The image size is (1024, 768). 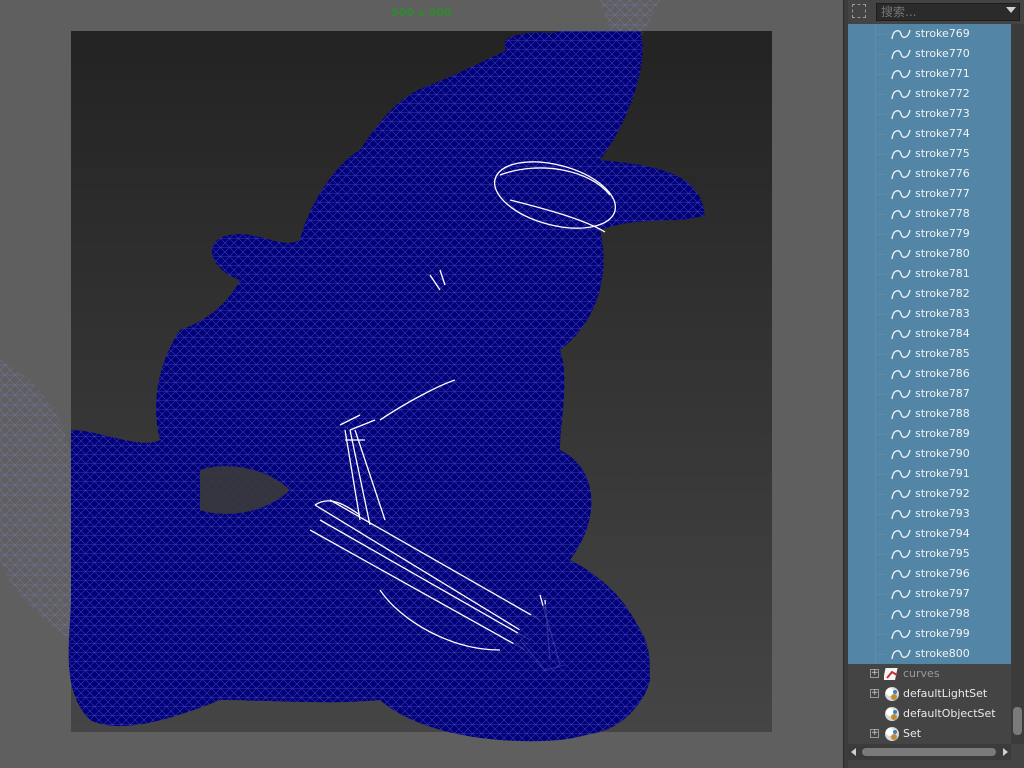 I want to click on outliner-item-stroke: stroke799, so click(x=929, y=634).